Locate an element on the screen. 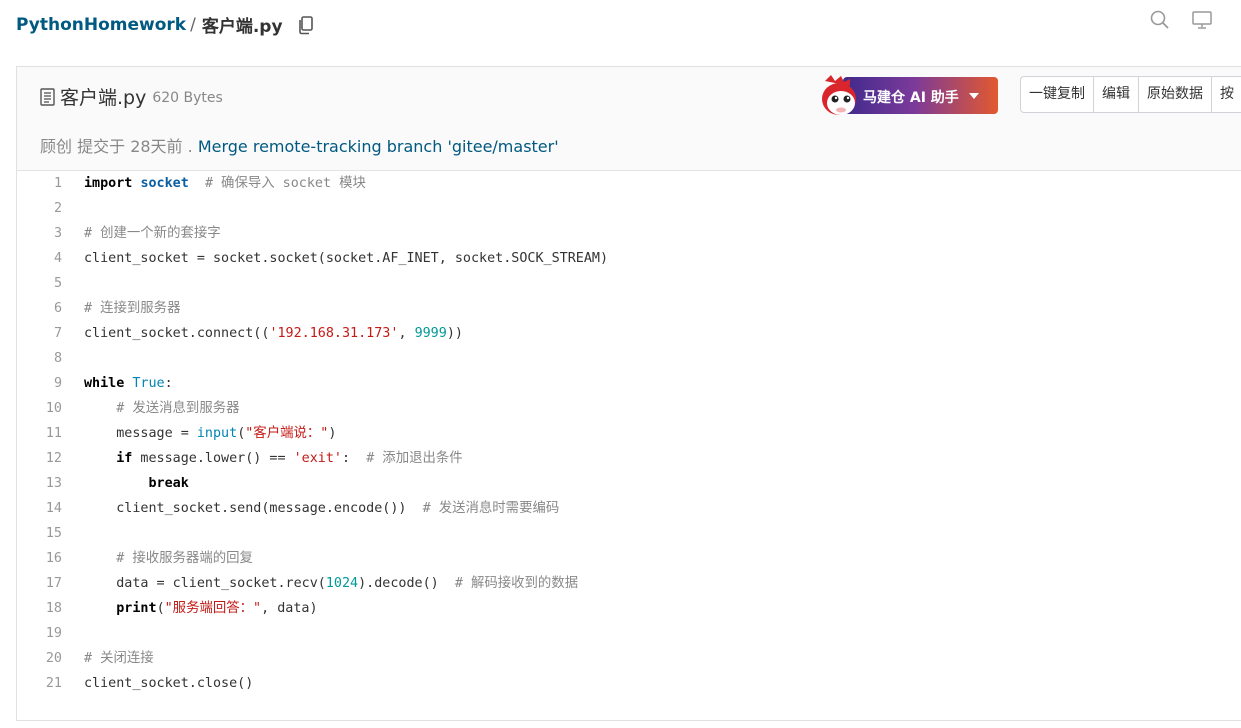 The width and height of the screenshot is (1241, 728). line-number: 2 is located at coordinates (39, 208).